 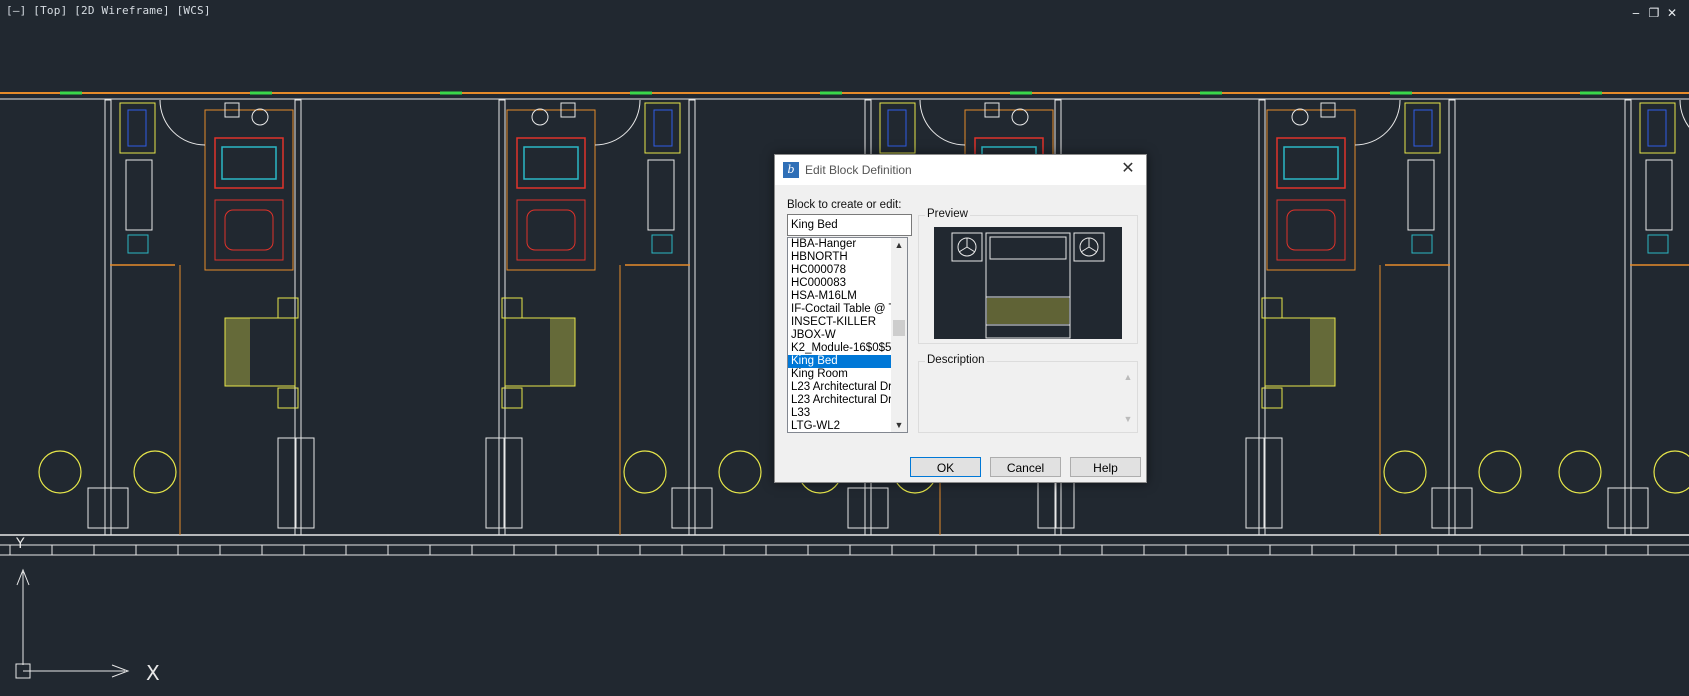 What do you see at coordinates (947, 214) in the screenshot?
I see `preview-label: Preview` at bounding box center [947, 214].